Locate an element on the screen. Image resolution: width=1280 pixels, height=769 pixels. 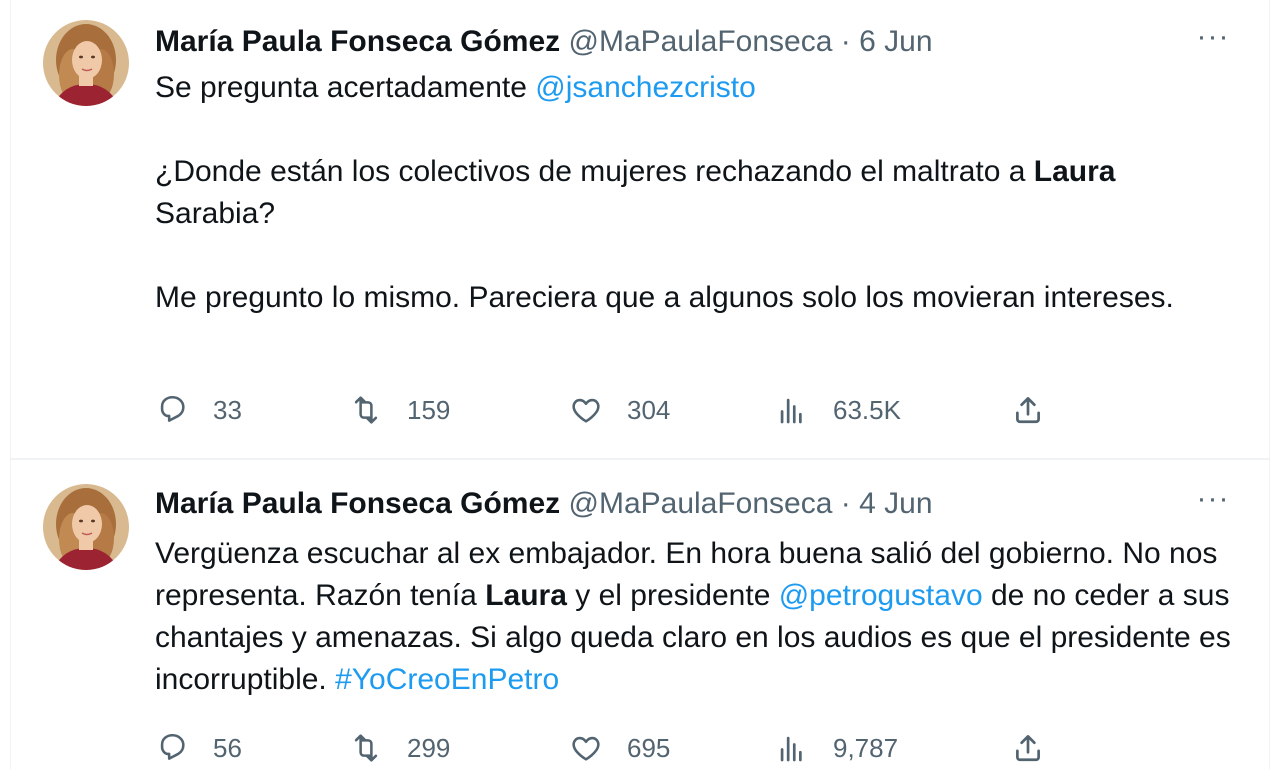
text: Se pregunta acertadamente is located at coordinates (345, 87).